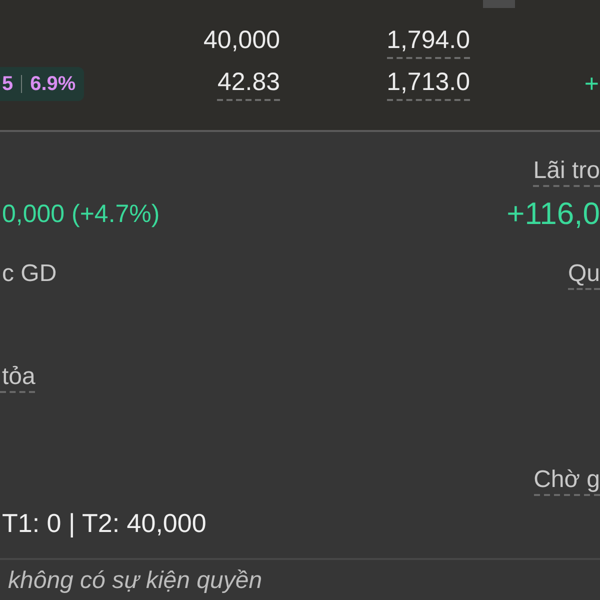  What do you see at coordinates (428, 42) in the screenshot?
I see `table-cell: 1,794.0` at bounding box center [428, 42].